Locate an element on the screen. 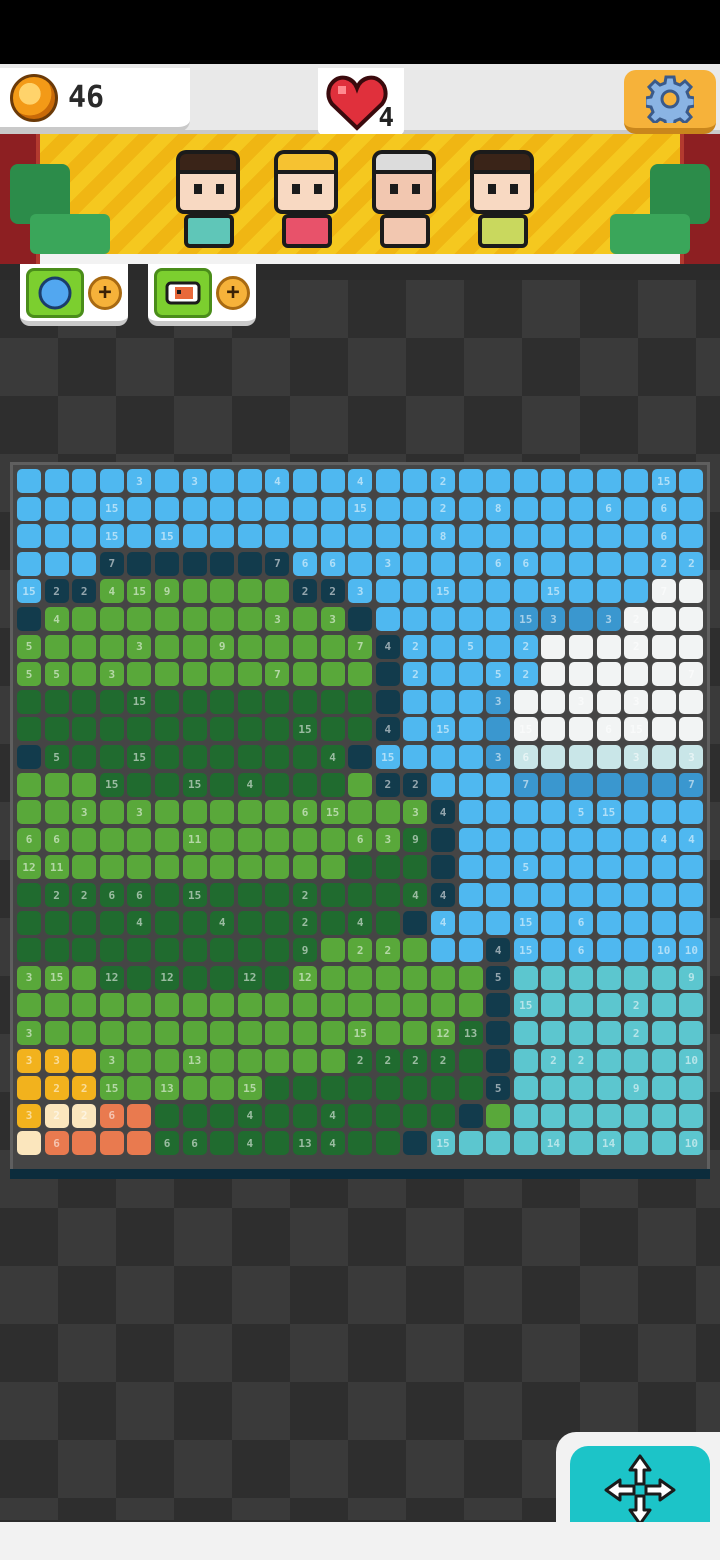 The width and height of the screenshot is (720, 1560). add-compass-button: + is located at coordinates (105, 292).